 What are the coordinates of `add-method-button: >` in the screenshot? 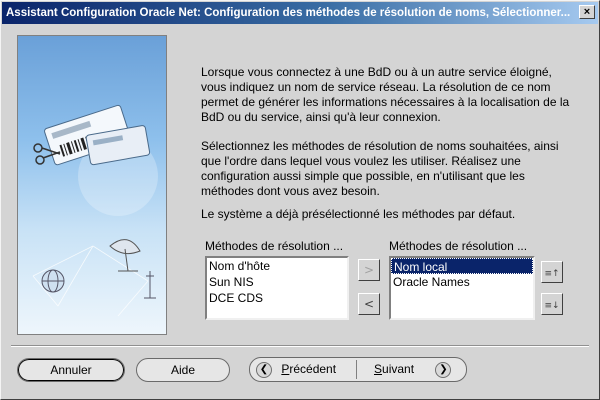 It's located at (369, 270).